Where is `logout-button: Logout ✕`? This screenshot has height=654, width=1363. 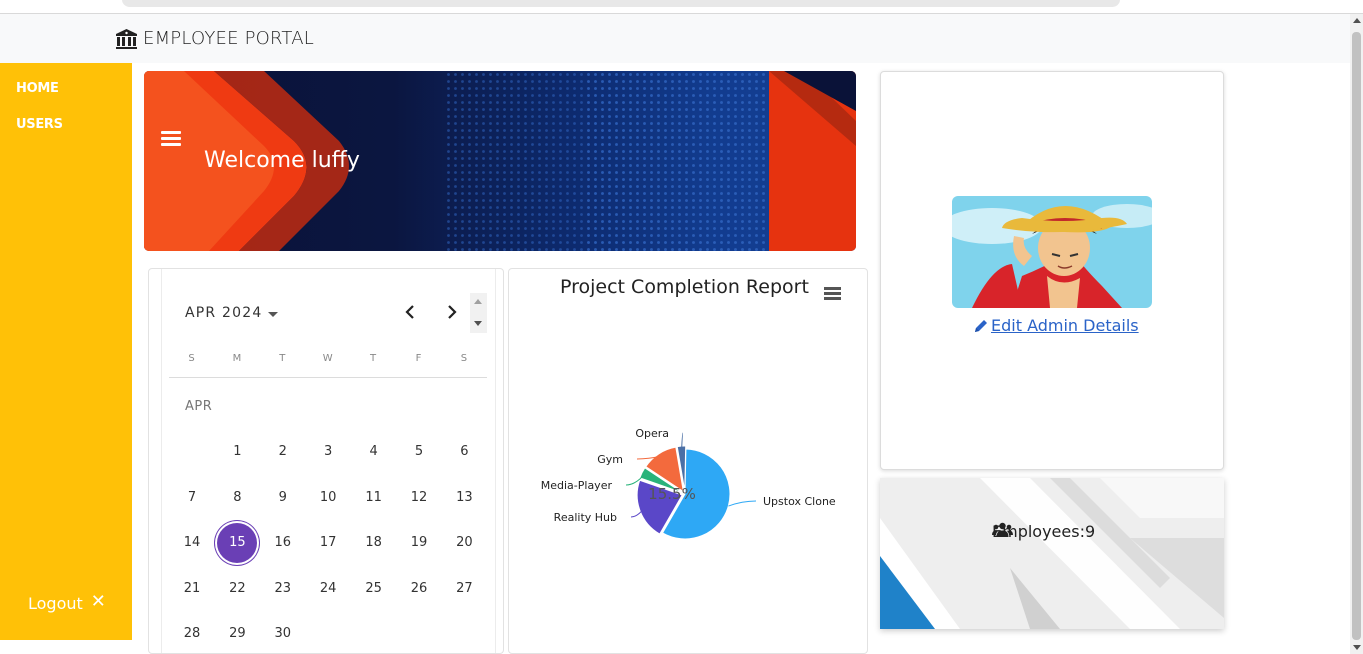
logout-button: Logout ✕ is located at coordinates (67, 602).